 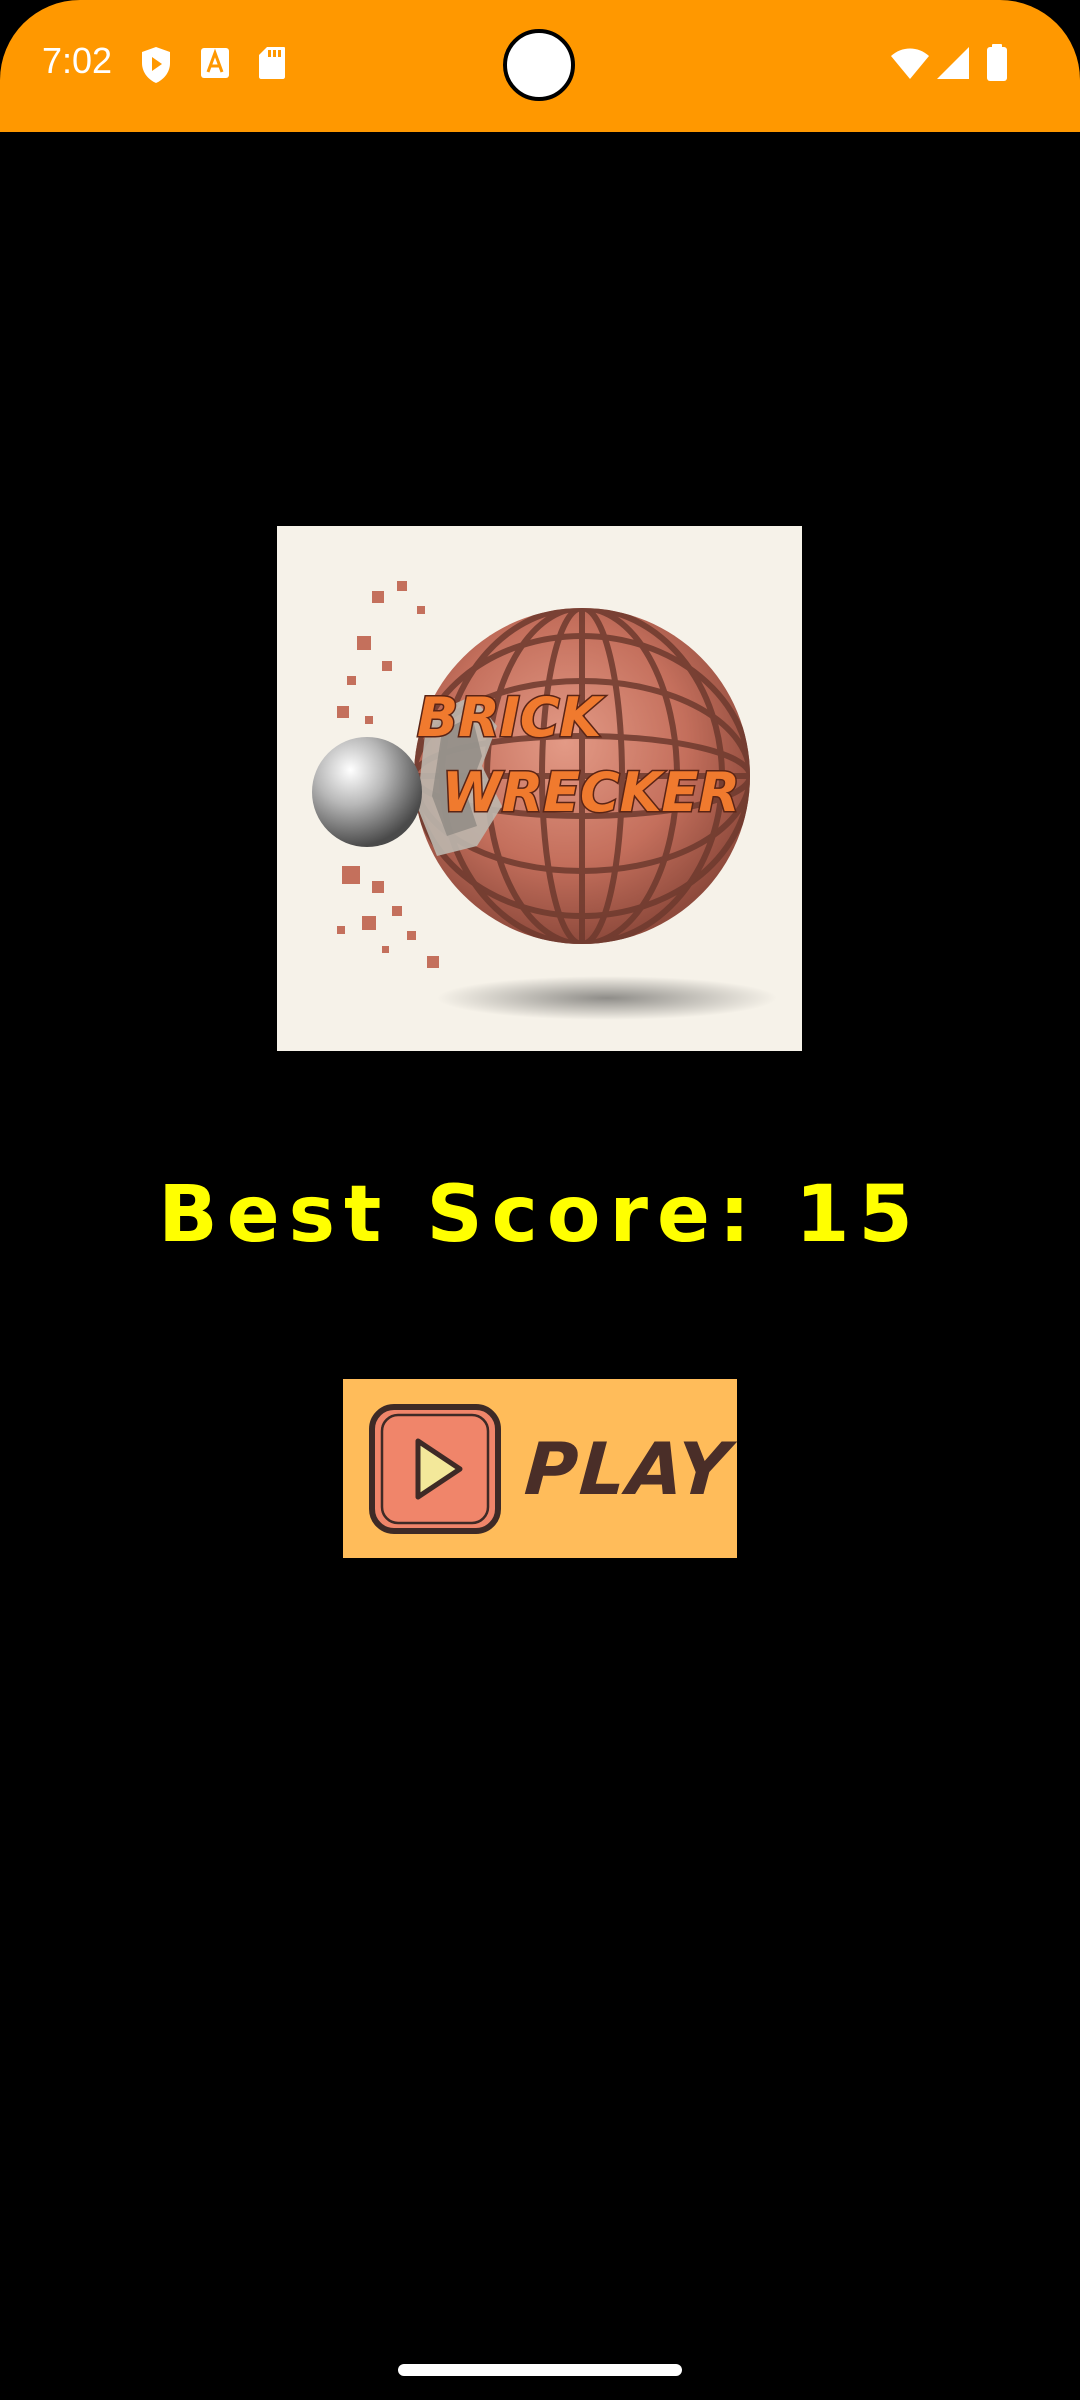 I want to click on game-logo: BRICK WRECKER, so click(x=539, y=788).